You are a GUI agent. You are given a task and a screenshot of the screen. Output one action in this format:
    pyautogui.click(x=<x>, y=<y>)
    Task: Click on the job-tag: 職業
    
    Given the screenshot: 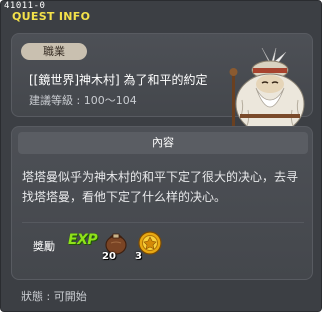 What is the action you would take?
    pyautogui.click(x=54, y=51)
    